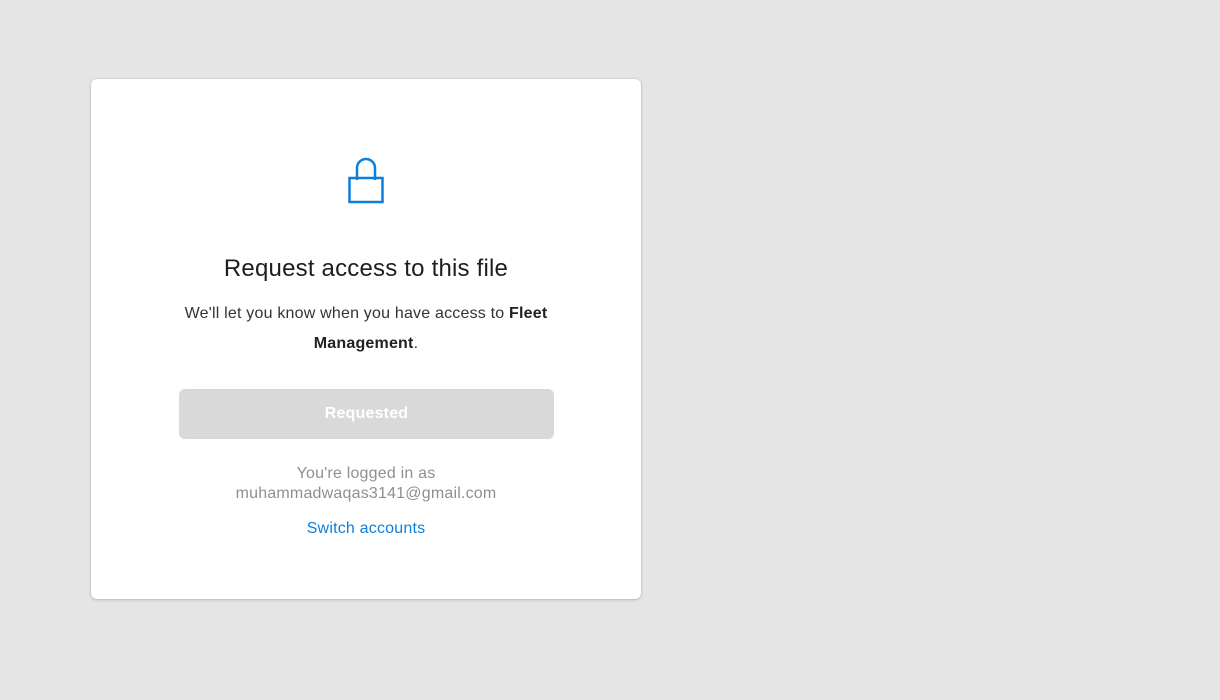 The height and width of the screenshot is (700, 1220). Describe the element at coordinates (366, 473) in the screenshot. I see `logged-in-label: You're logged in as` at that location.